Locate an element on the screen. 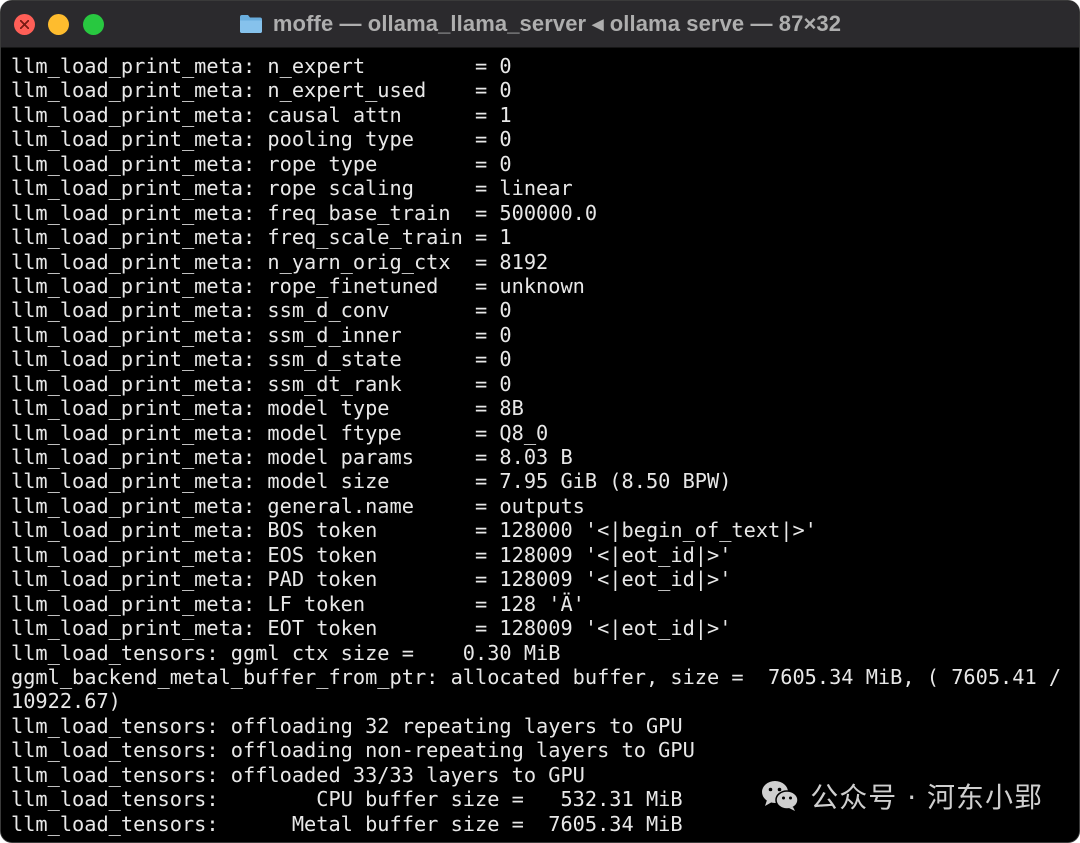  terminal-line: llm_load_print_meta: ssm_d_inner = 0 is located at coordinates (261, 334).